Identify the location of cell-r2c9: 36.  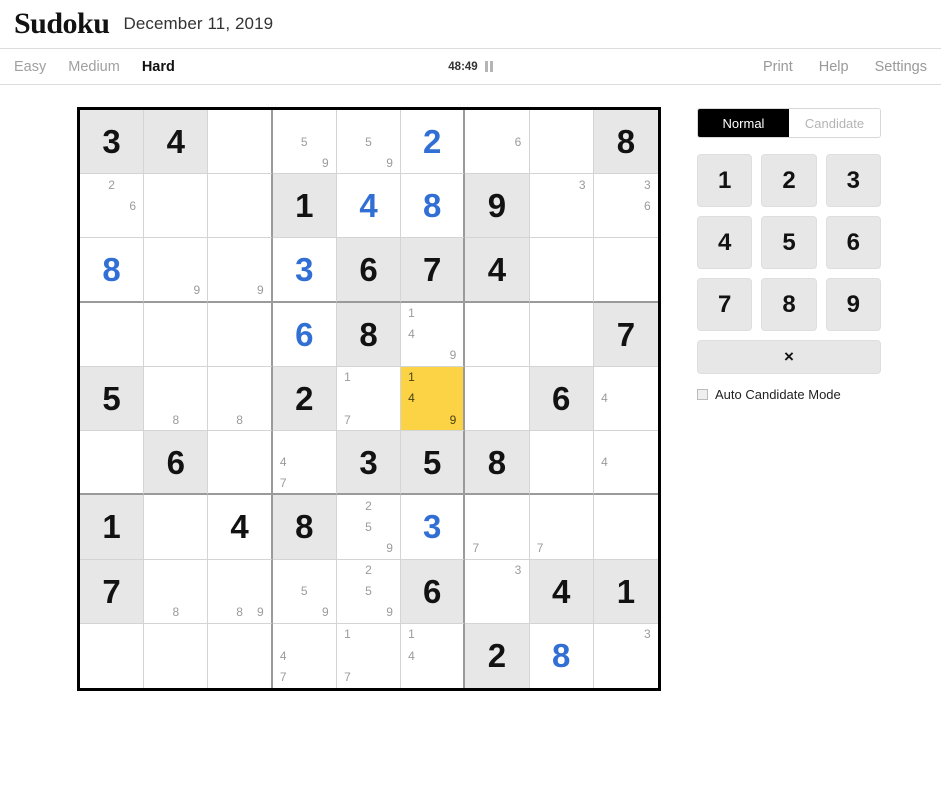
(625, 206).